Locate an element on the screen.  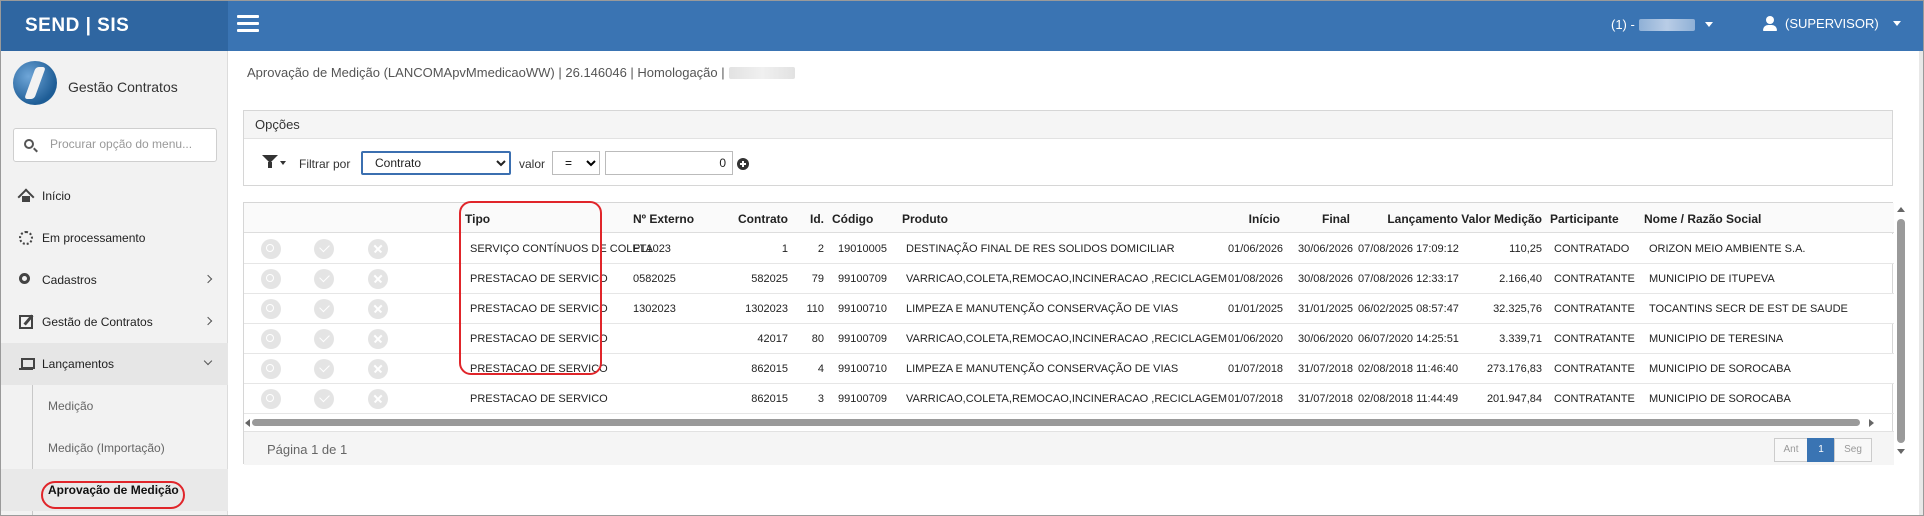
cell-final: 30/06/2026 is located at coordinates (1326, 249).